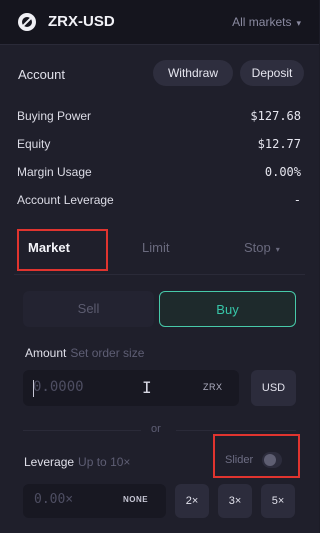 This screenshot has width=320, height=533. I want to click on usd-toggle-button: USD, so click(273, 388).